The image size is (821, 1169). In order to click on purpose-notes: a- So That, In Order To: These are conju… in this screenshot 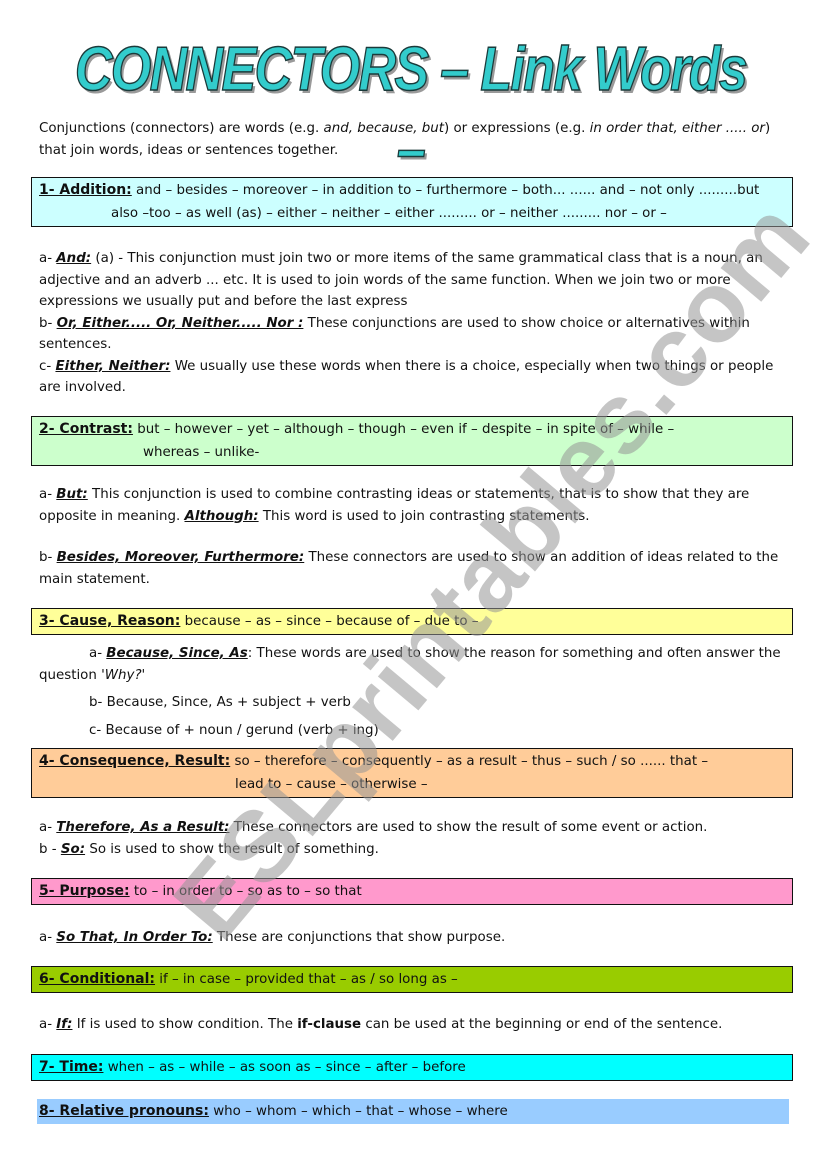, I will do `click(414, 938)`.